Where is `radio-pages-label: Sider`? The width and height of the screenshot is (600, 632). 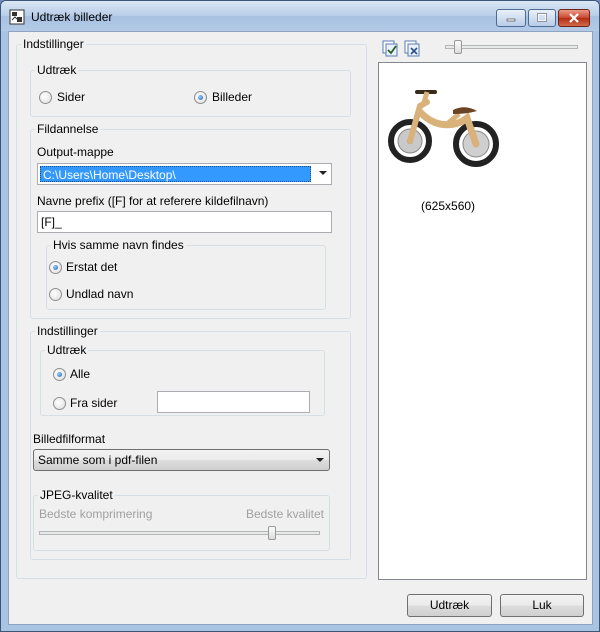 radio-pages-label: Sider is located at coordinates (71, 97).